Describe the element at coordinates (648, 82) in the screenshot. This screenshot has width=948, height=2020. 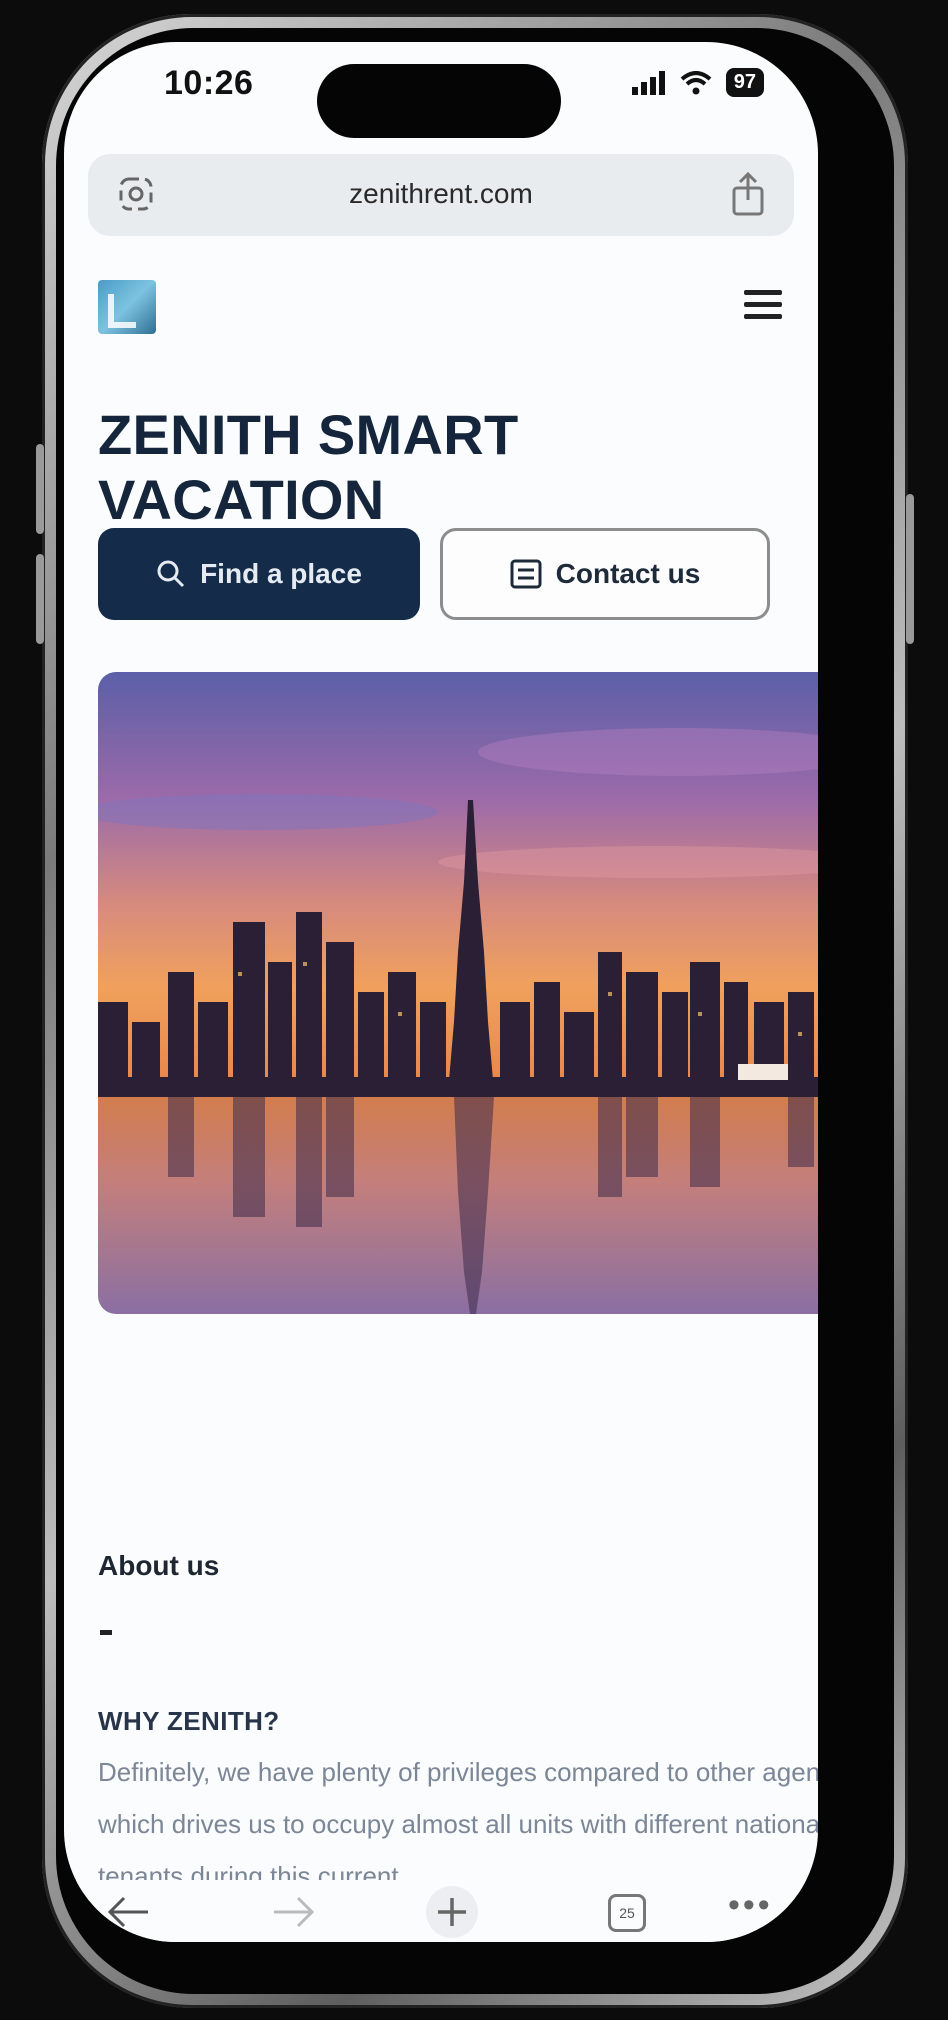
I see `signal-bars-icon` at that location.